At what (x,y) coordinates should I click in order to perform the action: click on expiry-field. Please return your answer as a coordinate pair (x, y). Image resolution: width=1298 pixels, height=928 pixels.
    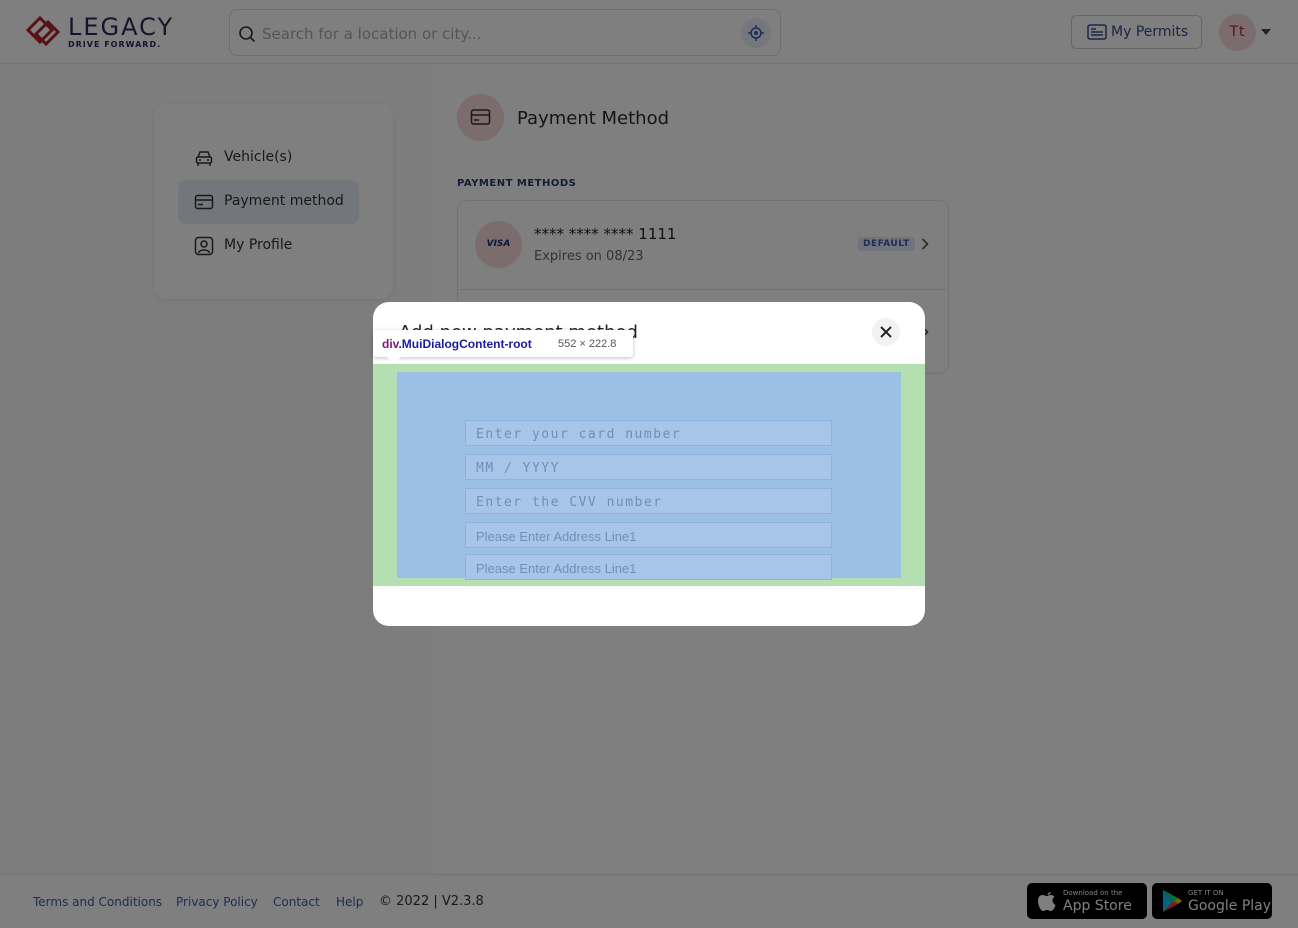
    Looking at the image, I should click on (648, 467).